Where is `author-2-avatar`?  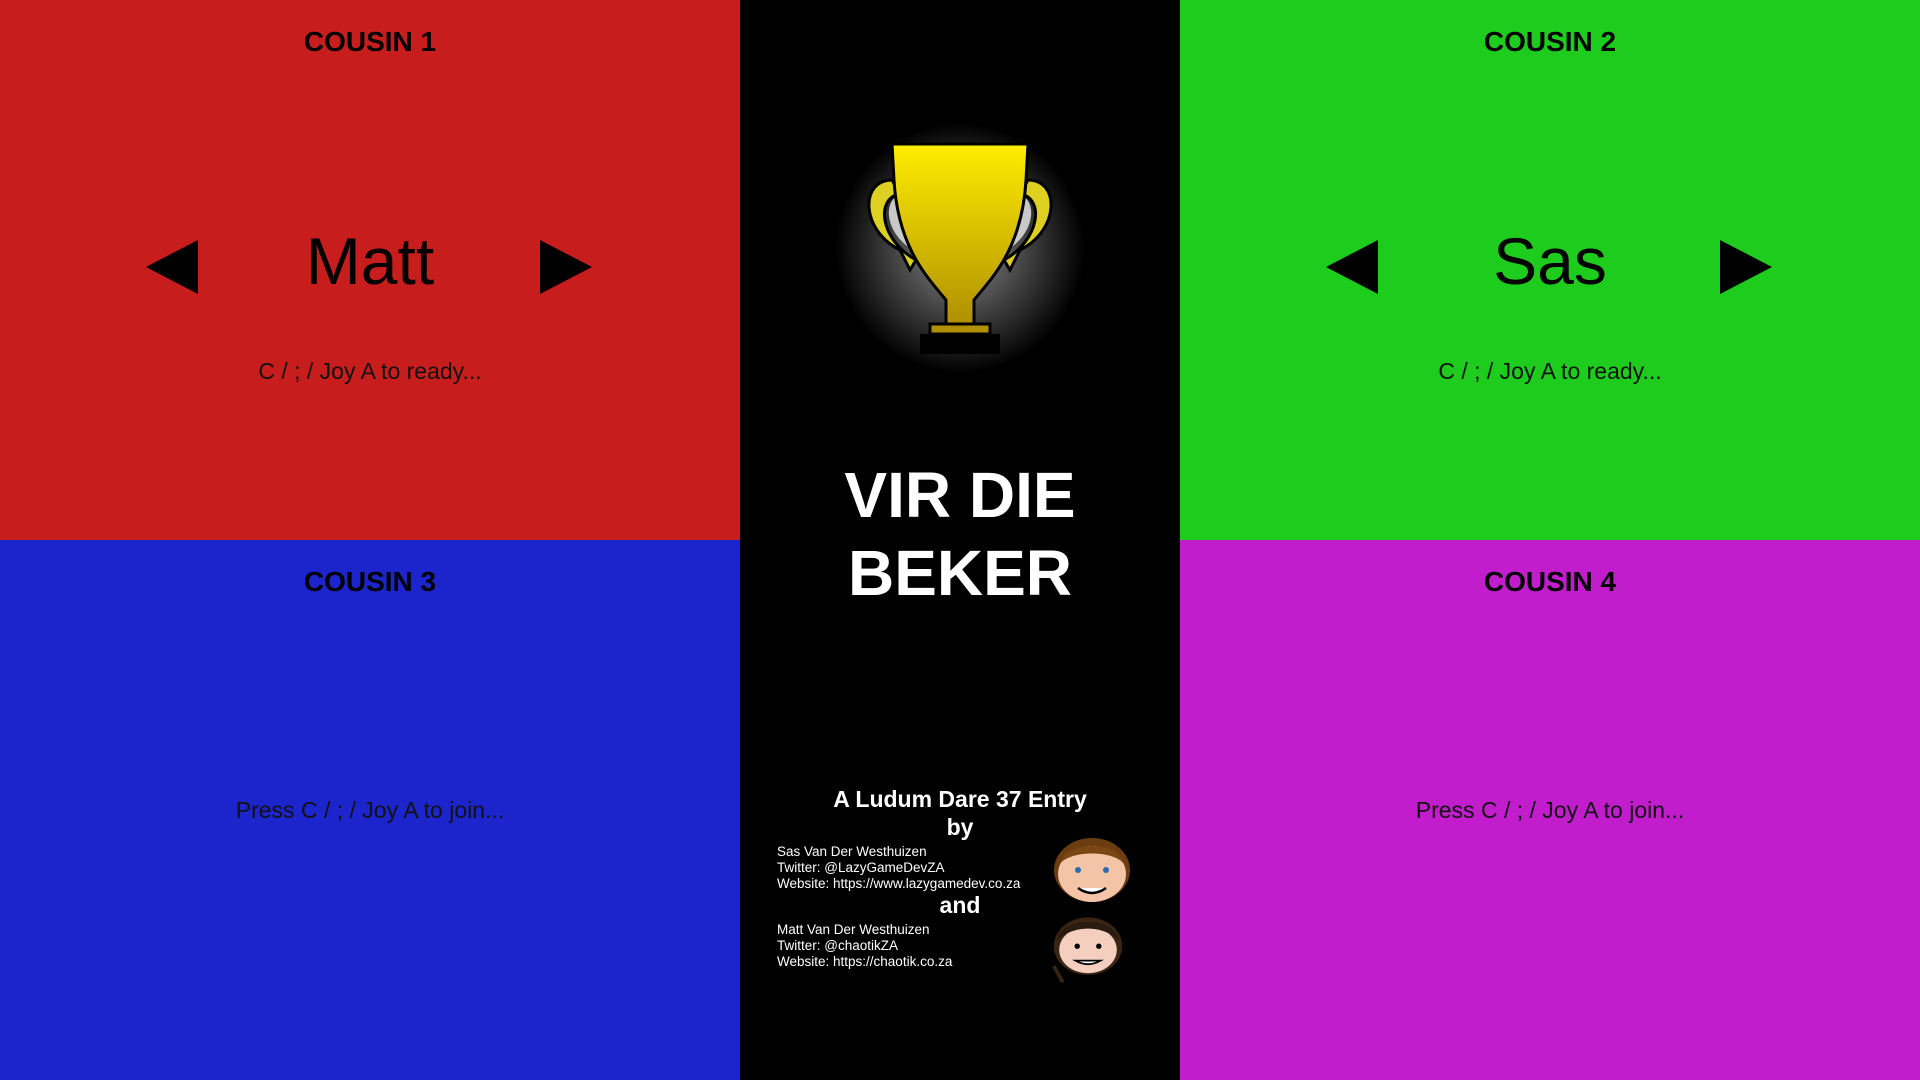
author-2-avatar is located at coordinates (1087, 950).